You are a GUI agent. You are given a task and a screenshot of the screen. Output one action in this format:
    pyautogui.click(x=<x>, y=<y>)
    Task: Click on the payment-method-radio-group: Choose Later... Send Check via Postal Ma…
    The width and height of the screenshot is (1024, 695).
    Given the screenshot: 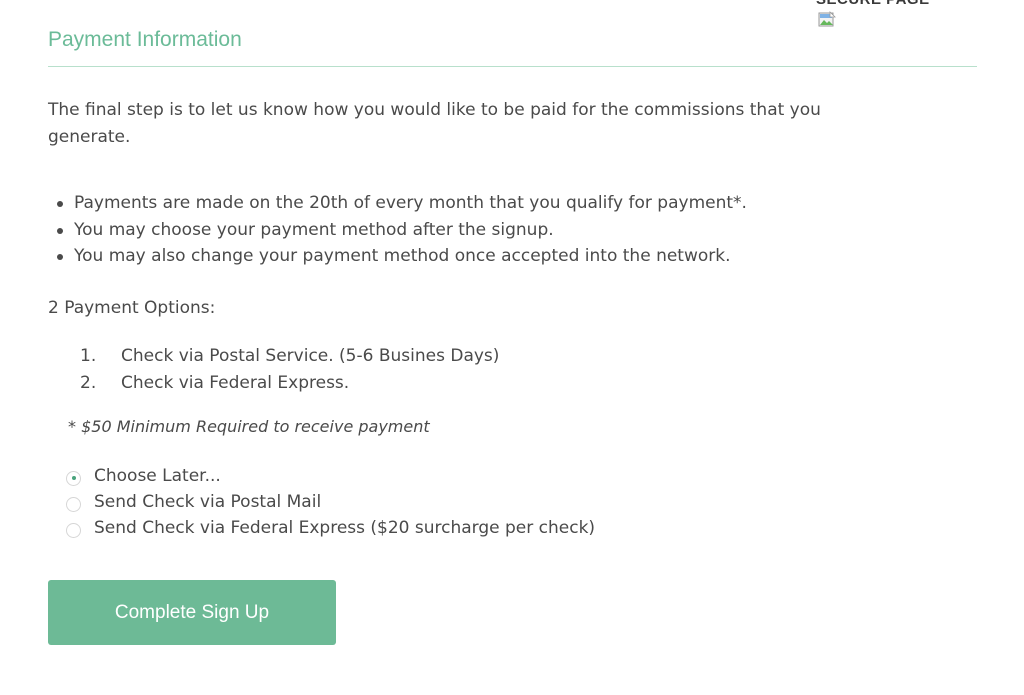 What is the action you would take?
    pyautogui.click(x=330, y=502)
    